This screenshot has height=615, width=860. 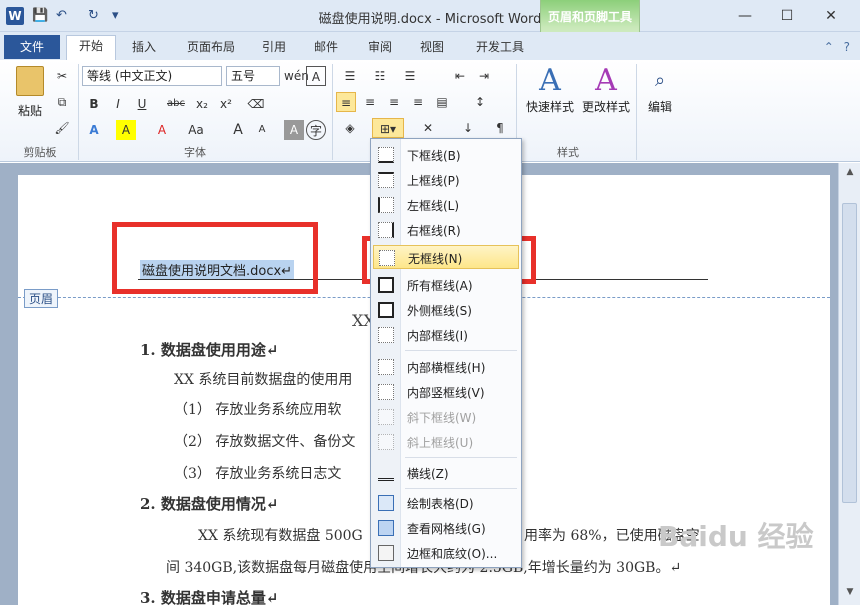 I want to click on tab-insert: 插入, so click(x=144, y=48).